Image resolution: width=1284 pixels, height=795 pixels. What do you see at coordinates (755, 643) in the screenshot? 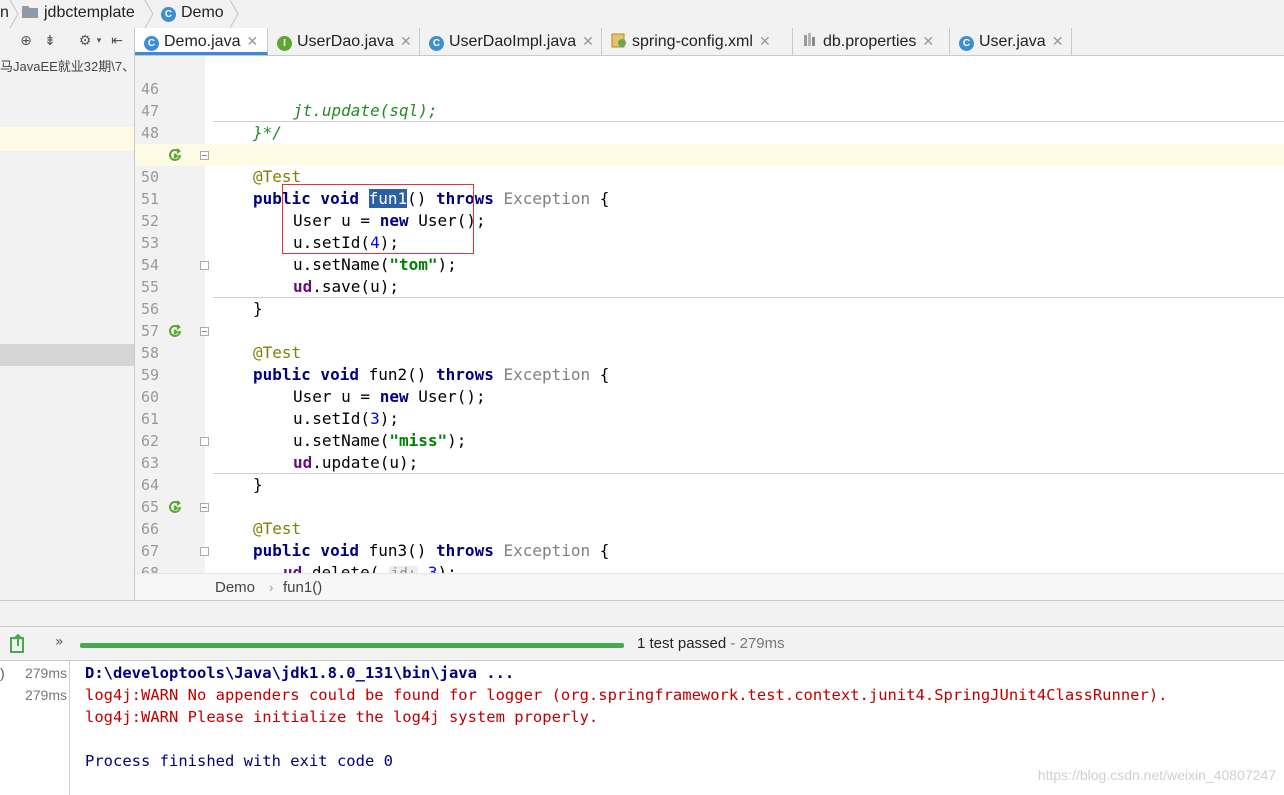
I see `test-duration: - 279ms` at bounding box center [755, 643].